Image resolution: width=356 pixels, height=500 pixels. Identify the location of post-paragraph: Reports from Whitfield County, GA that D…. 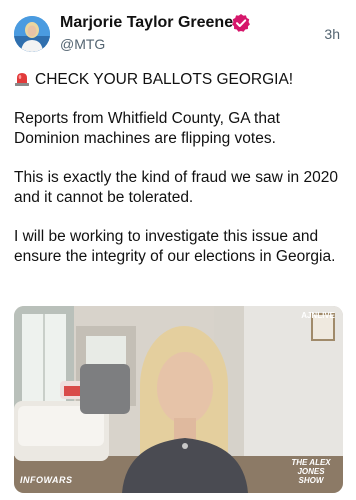
(147, 128).